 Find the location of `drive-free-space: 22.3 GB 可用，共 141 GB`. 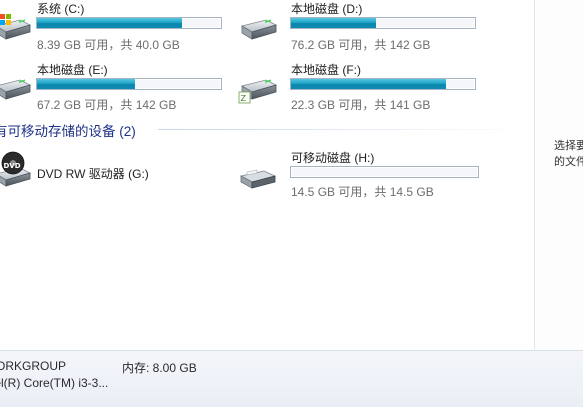

drive-free-space: 22.3 GB 可用，共 141 GB is located at coordinates (361, 105).